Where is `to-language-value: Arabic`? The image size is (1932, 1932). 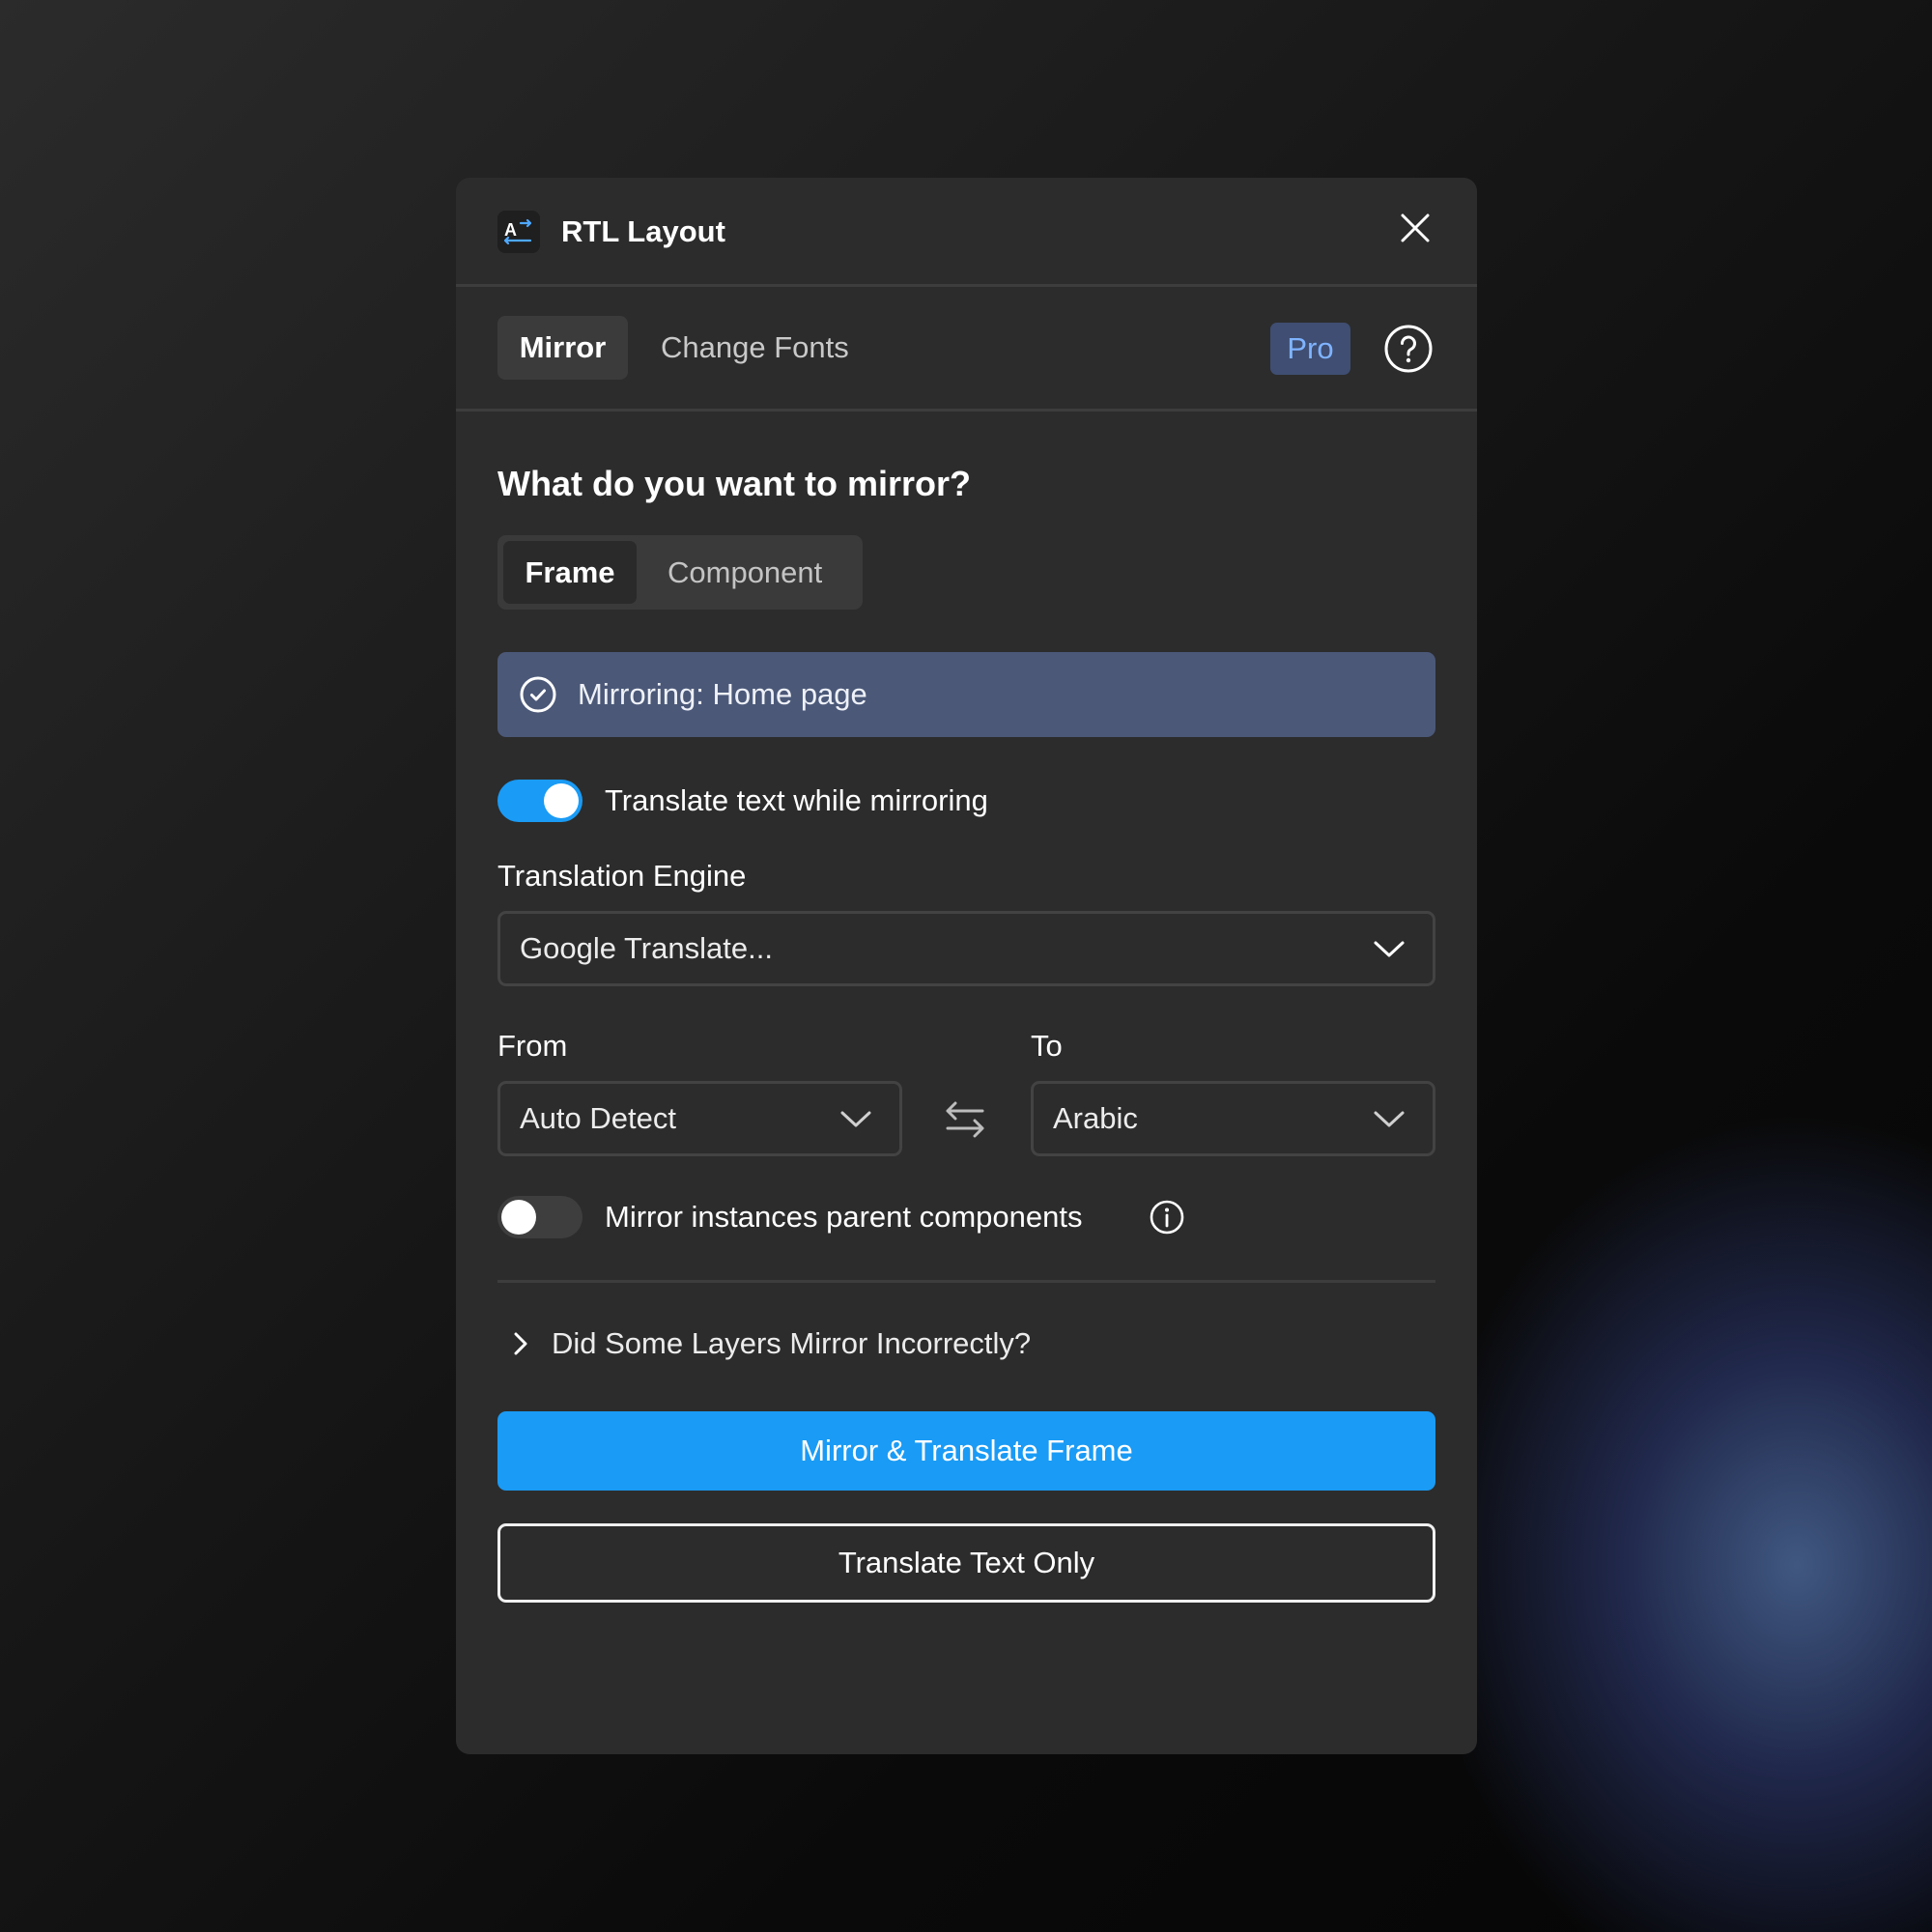 to-language-value: Arabic is located at coordinates (1095, 1118).